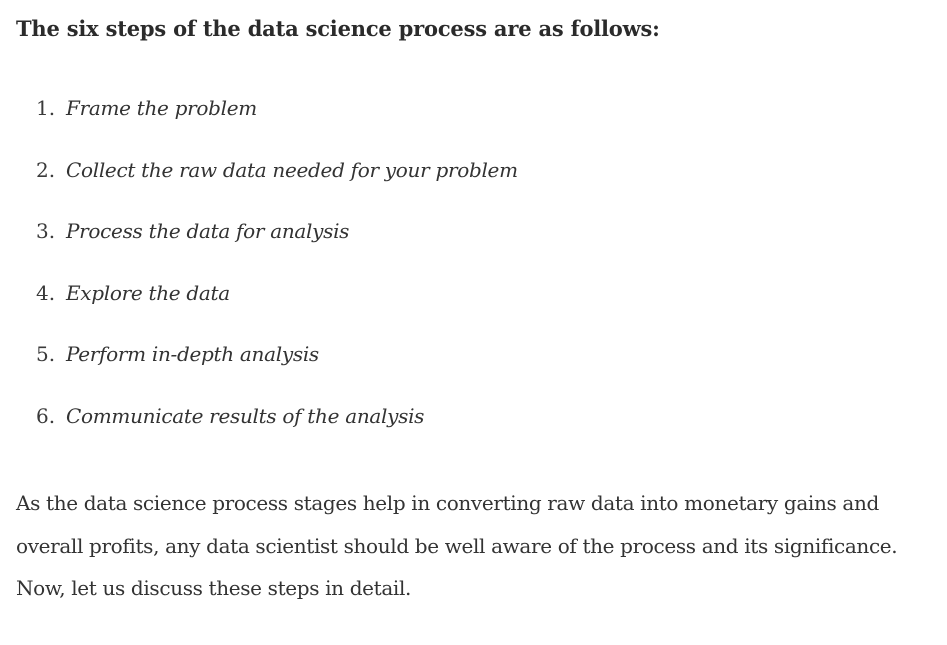 The image size is (947, 645). Describe the element at coordinates (46, 415) in the screenshot. I see `step-number: 6.` at that location.